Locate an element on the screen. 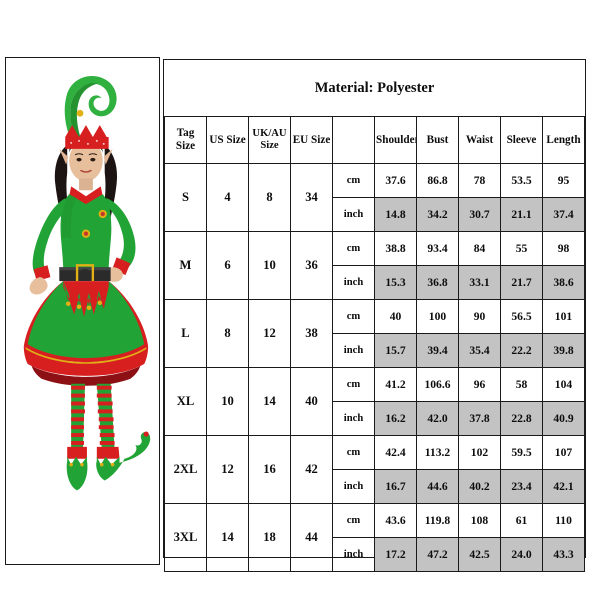  cell-sleeve-inch: 22.8 is located at coordinates (521, 418).